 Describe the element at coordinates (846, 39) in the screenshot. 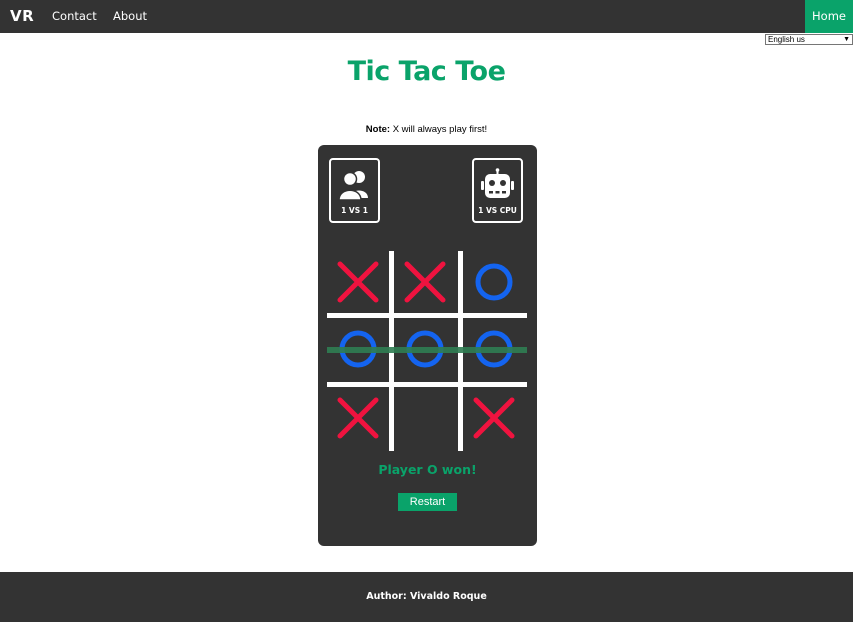

I see `chevron-down-icon: ▼` at that location.